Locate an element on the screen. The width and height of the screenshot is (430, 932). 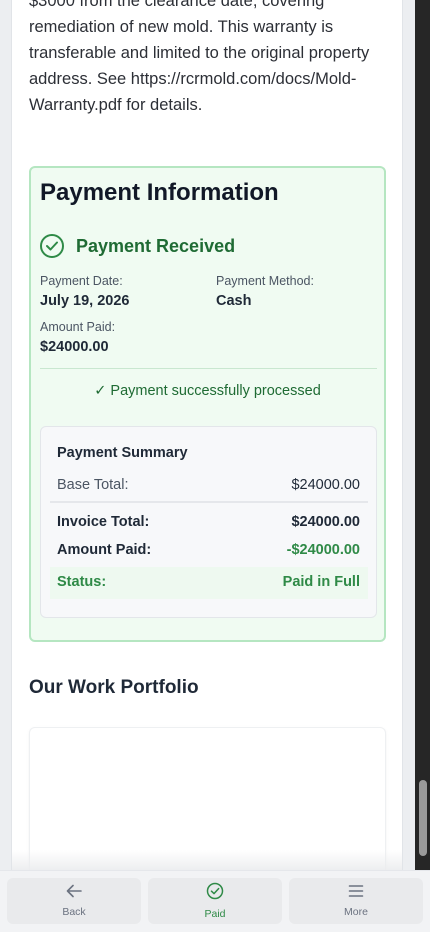
scrollbar-track is located at coordinates (422, 435).